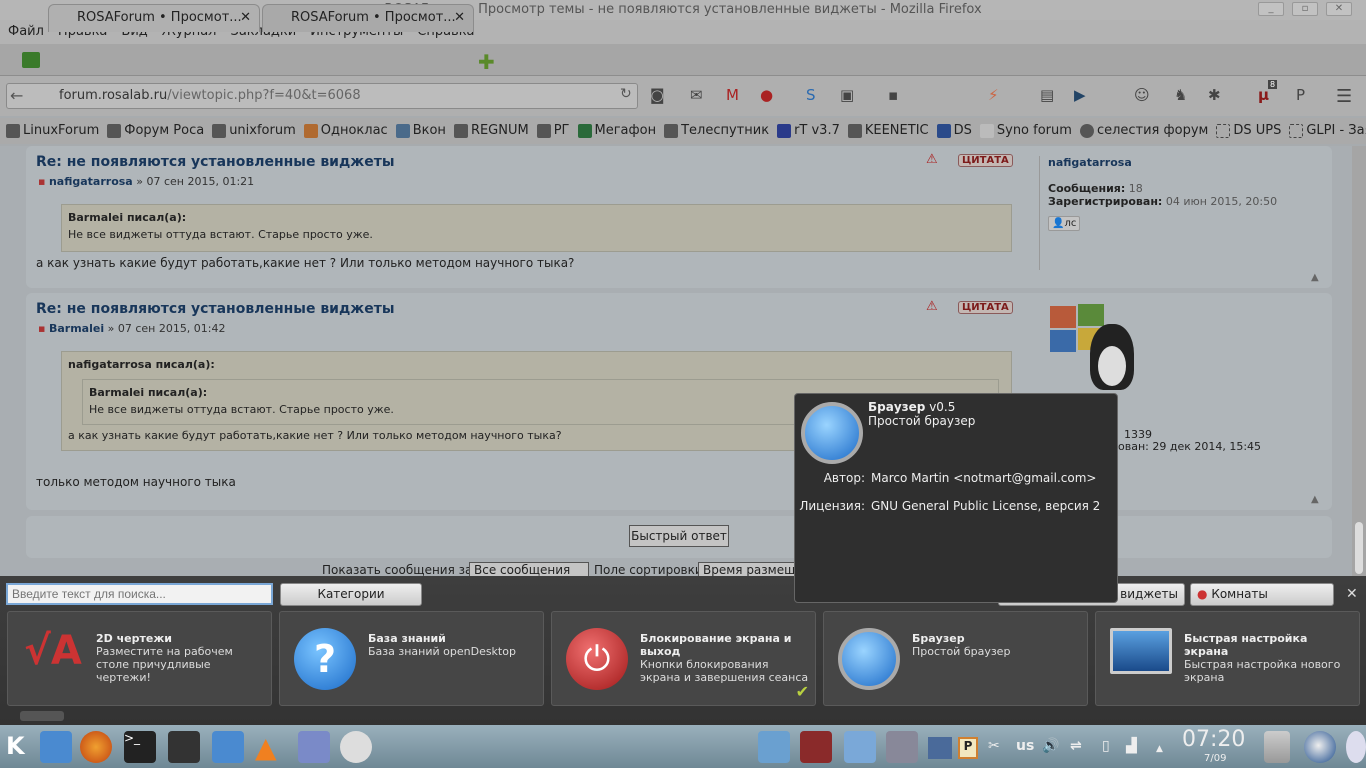 This screenshot has height=768, width=1366. What do you see at coordinates (847, 95) in the screenshot?
I see `hd-icon: ▣` at bounding box center [847, 95].